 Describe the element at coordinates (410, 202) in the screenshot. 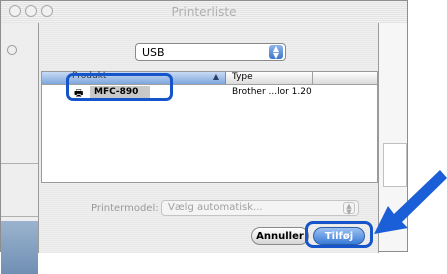

I see `arrow-pointer-icon` at that location.